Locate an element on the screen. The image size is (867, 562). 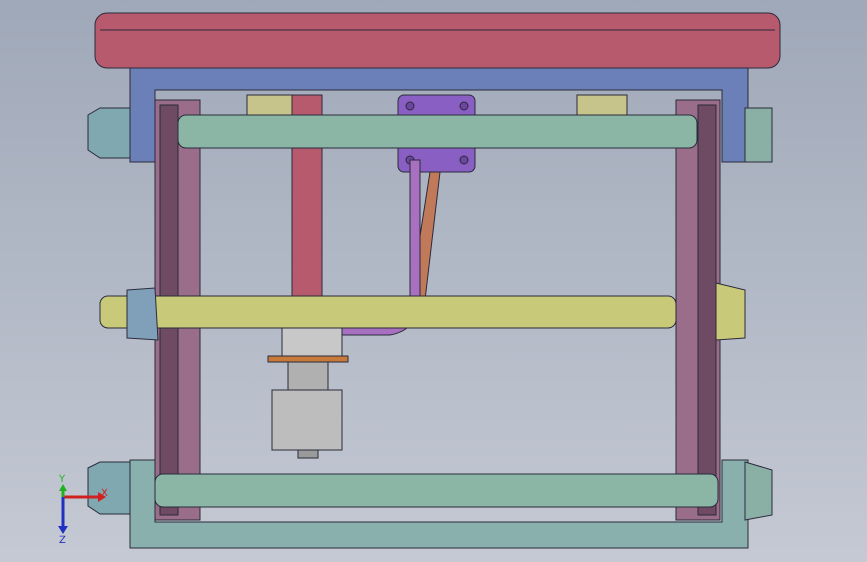
axis-label: Y is located at coordinates (62, 479).